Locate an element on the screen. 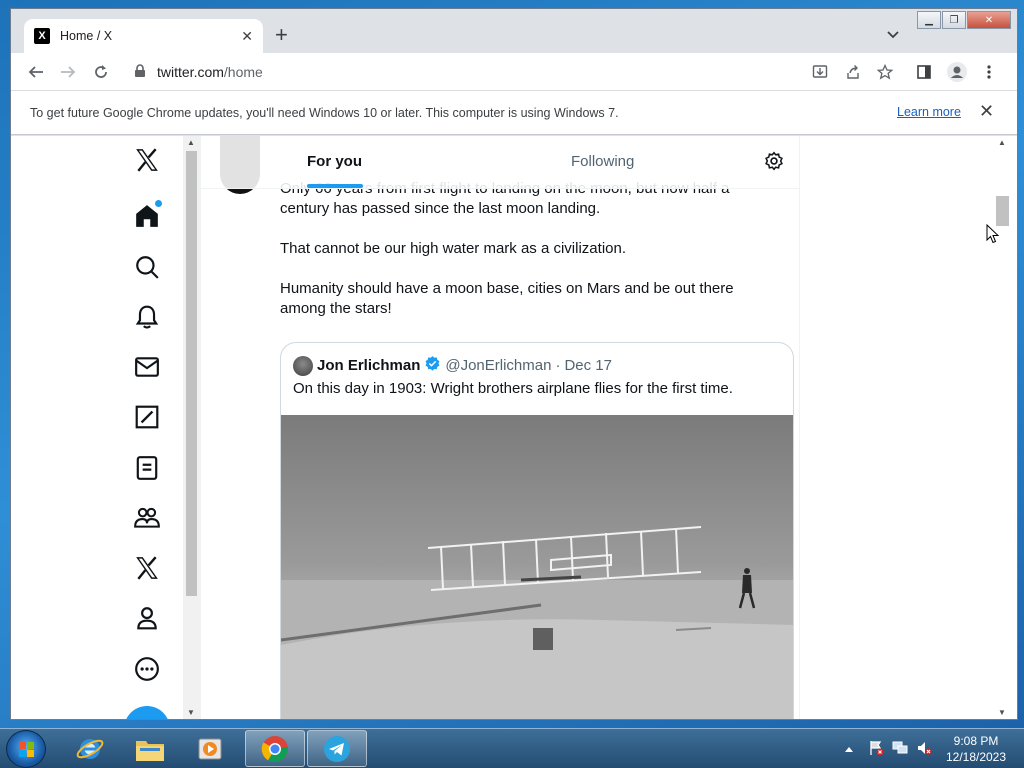  windows-taskbar: 9:08 PM 12/18/2023 is located at coordinates (512, 748).